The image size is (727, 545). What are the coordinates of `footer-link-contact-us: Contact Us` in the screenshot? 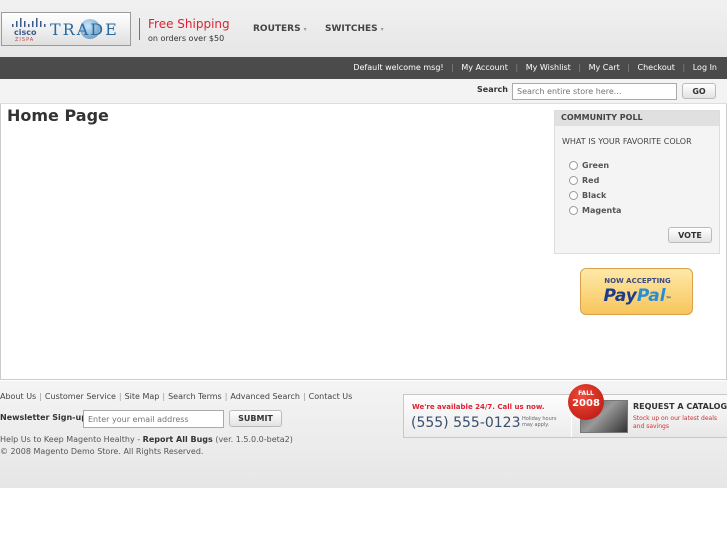 It's located at (331, 396).